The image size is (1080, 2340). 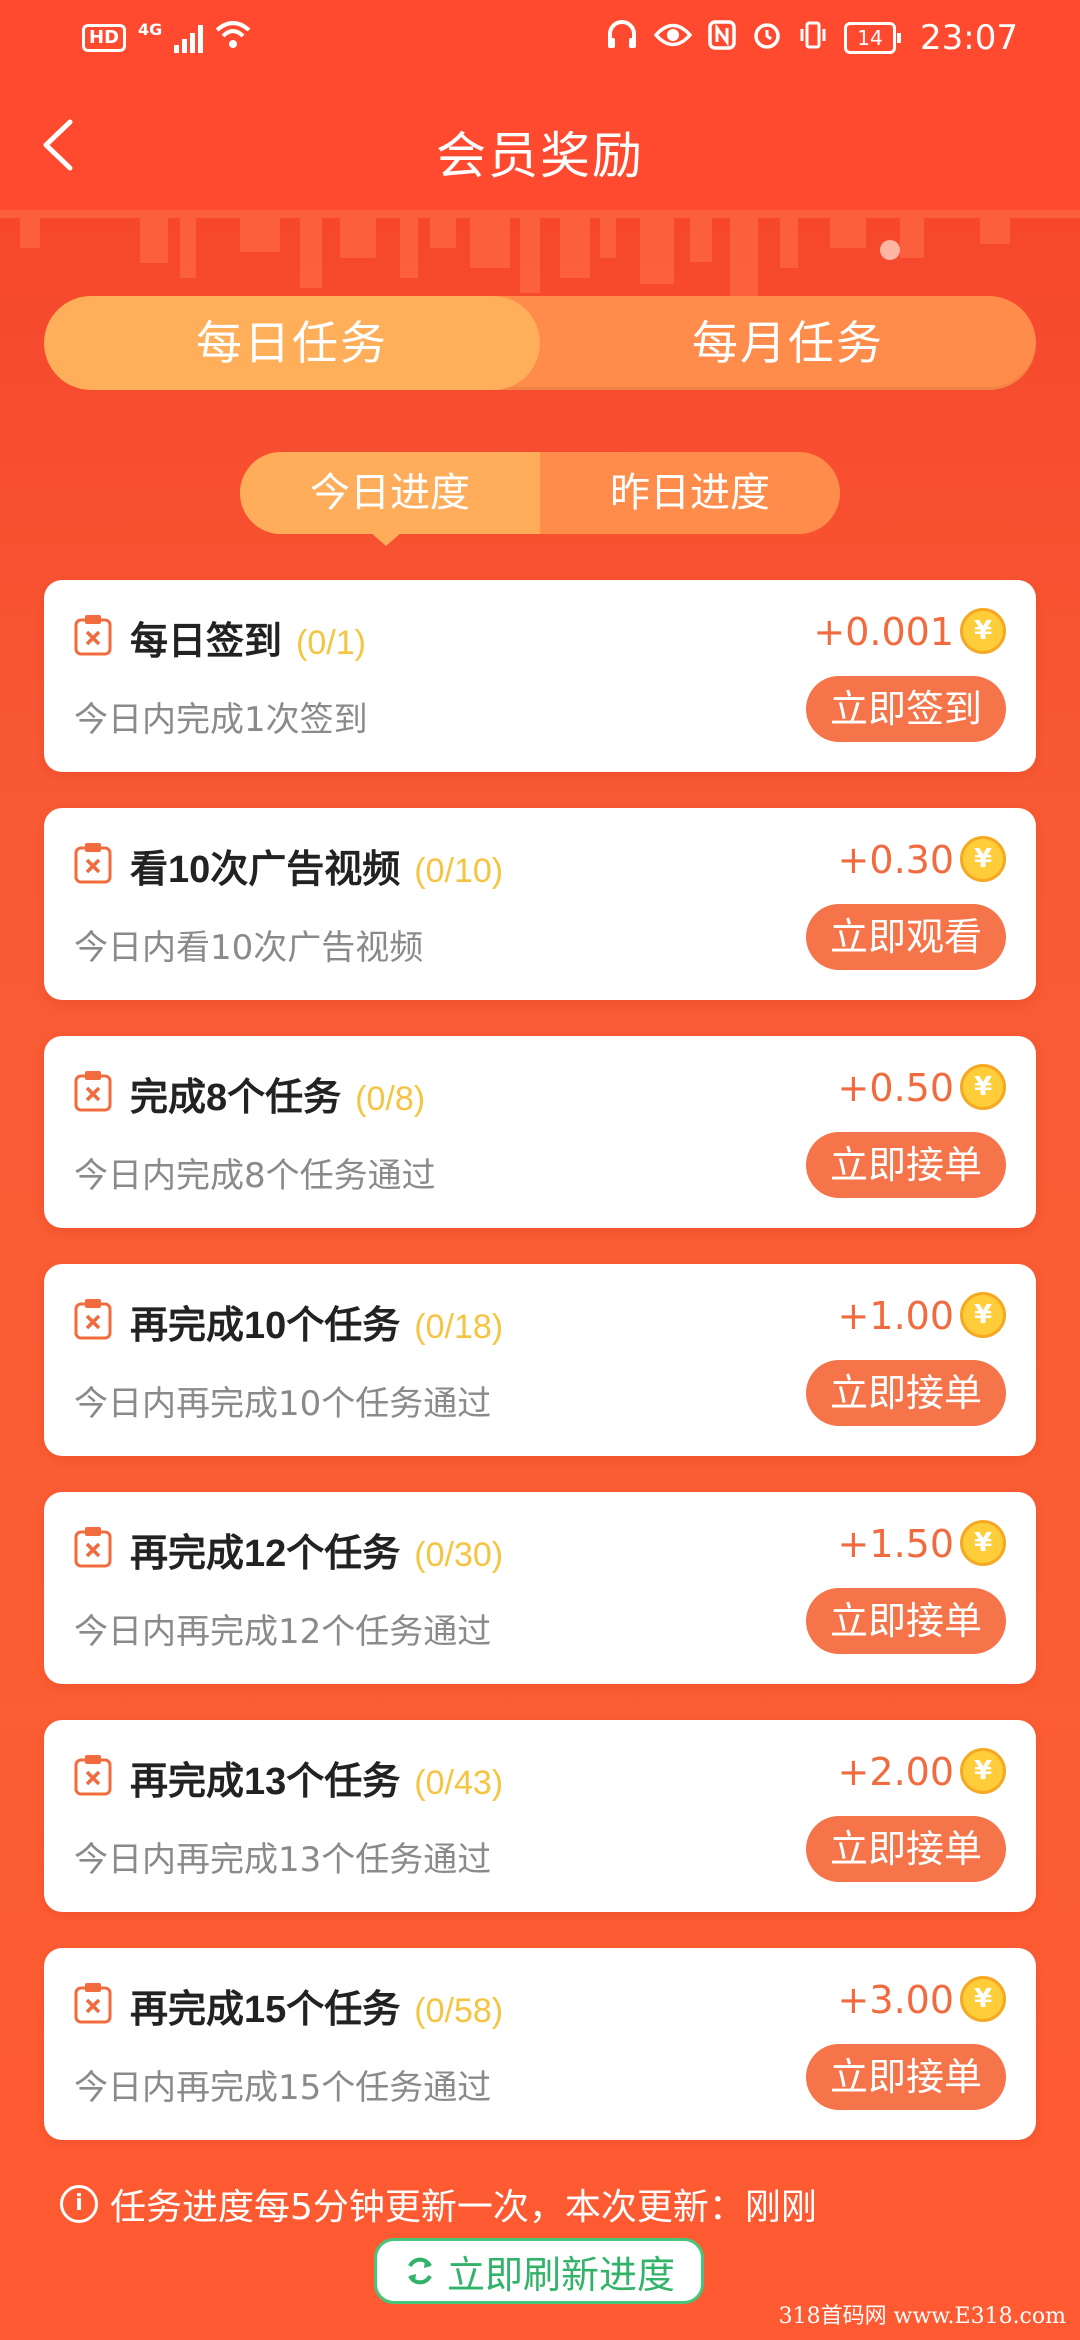 I want to click on task-title: 再完成15个任务 (0/58), so click(x=317, y=2010).